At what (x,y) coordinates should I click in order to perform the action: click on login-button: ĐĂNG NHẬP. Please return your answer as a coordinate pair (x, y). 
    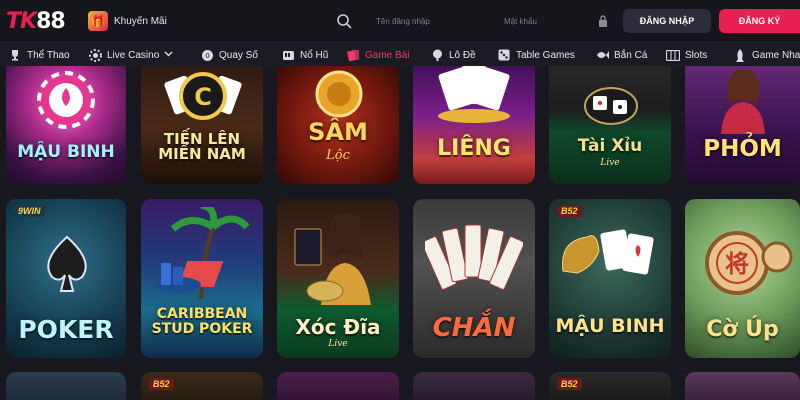
    Looking at the image, I should click on (667, 21).